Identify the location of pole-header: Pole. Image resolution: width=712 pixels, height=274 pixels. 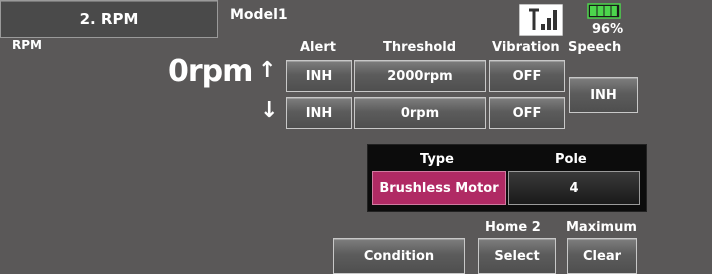
(571, 159).